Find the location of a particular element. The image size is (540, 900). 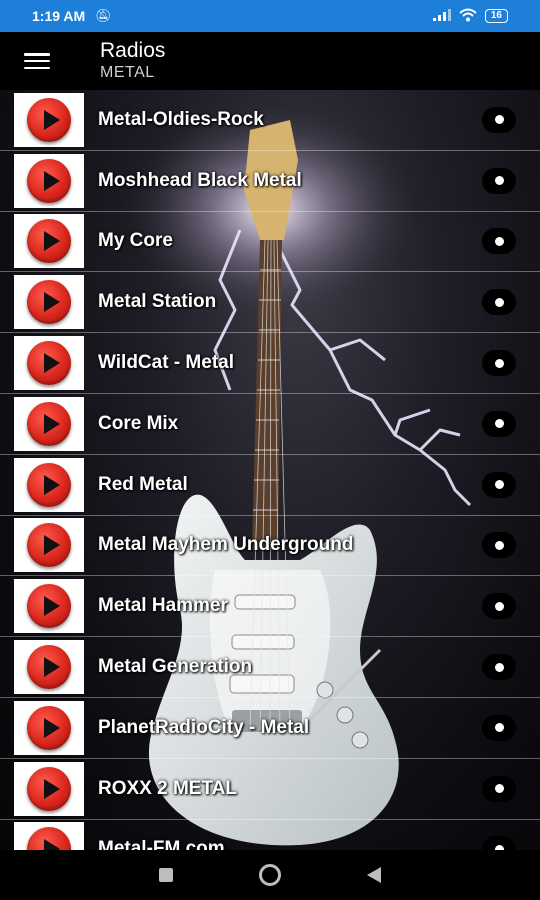

station-name: Red Metal is located at coordinates (143, 484).